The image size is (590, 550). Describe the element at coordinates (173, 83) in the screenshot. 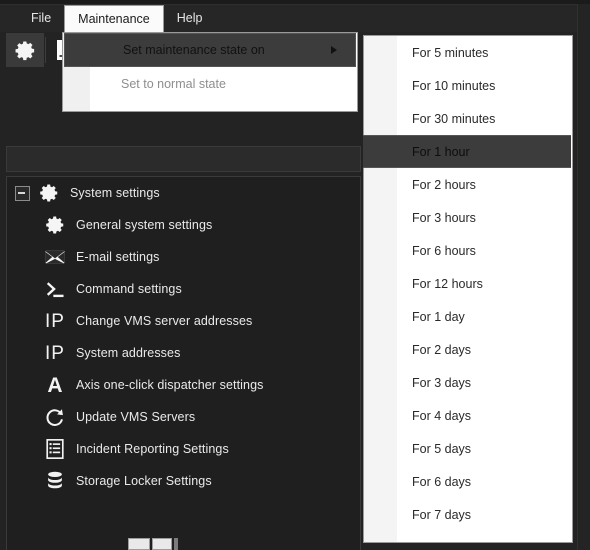

I see `menu-item-label: Set to normal state` at that location.